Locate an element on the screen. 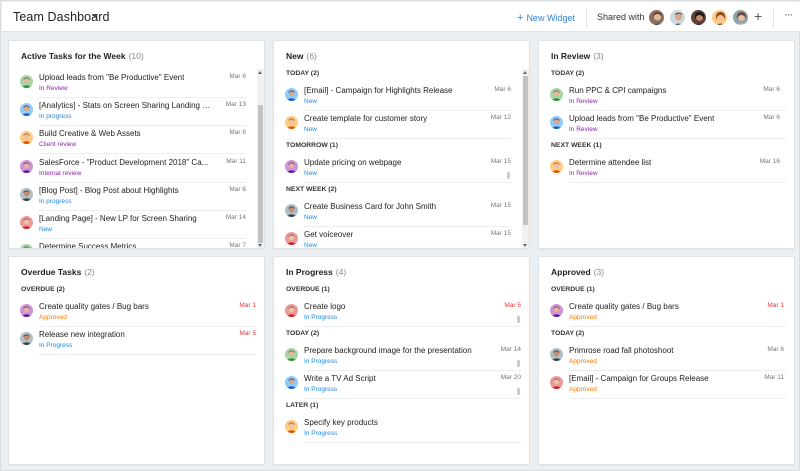 This screenshot has height=471, width=800. task-row: Determine Success Metrics Mar 7 is located at coordinates (136, 243).